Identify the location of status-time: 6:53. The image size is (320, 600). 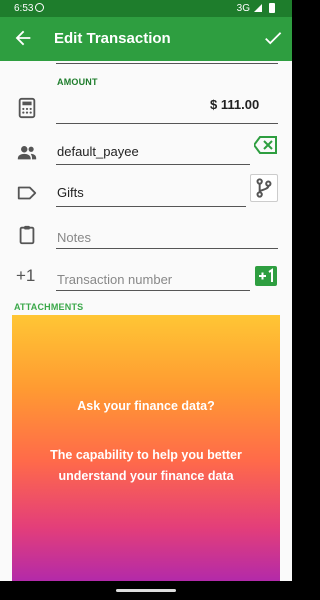
(24, 8).